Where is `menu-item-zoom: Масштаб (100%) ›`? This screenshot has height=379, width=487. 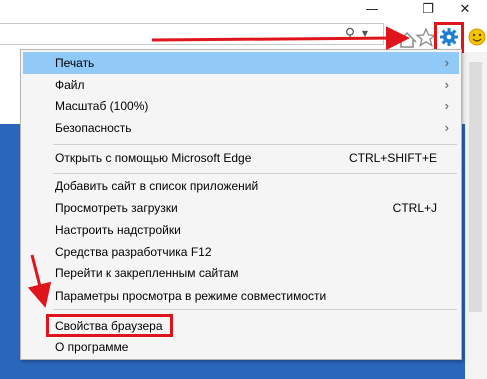 menu-item-zoom: Масштаб (100%) › is located at coordinates (241, 106).